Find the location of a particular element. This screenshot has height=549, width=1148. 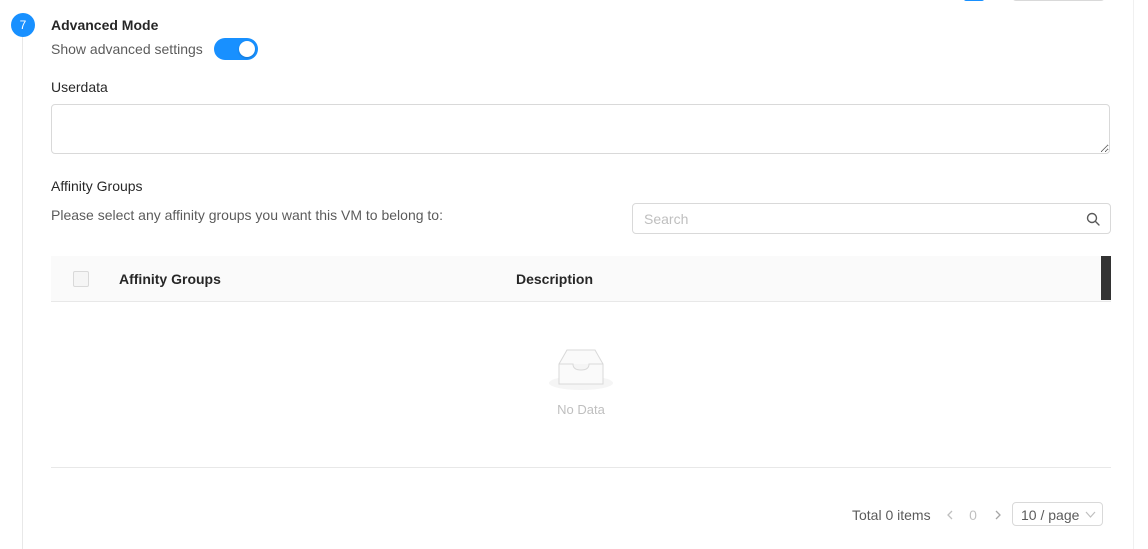

chevron-right-icon is located at coordinates (998, 515).